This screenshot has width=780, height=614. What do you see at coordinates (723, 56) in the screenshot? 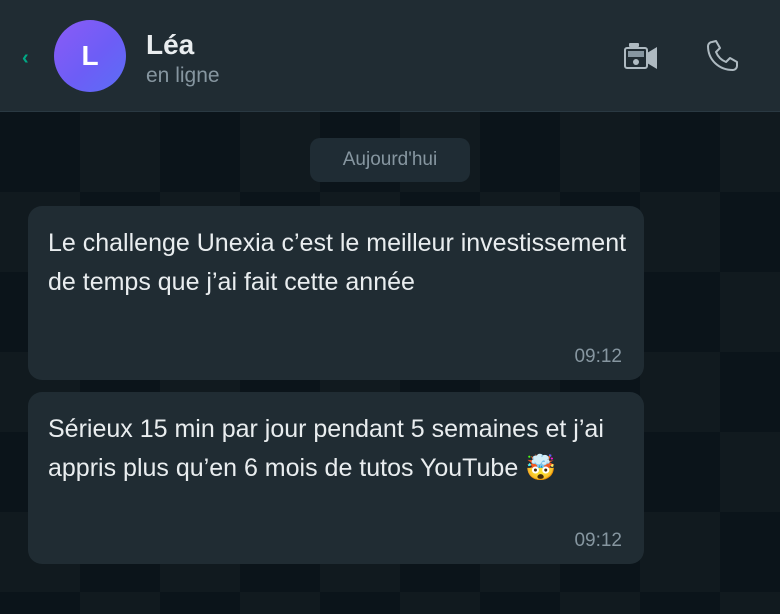
I see `phone-icon` at bounding box center [723, 56].